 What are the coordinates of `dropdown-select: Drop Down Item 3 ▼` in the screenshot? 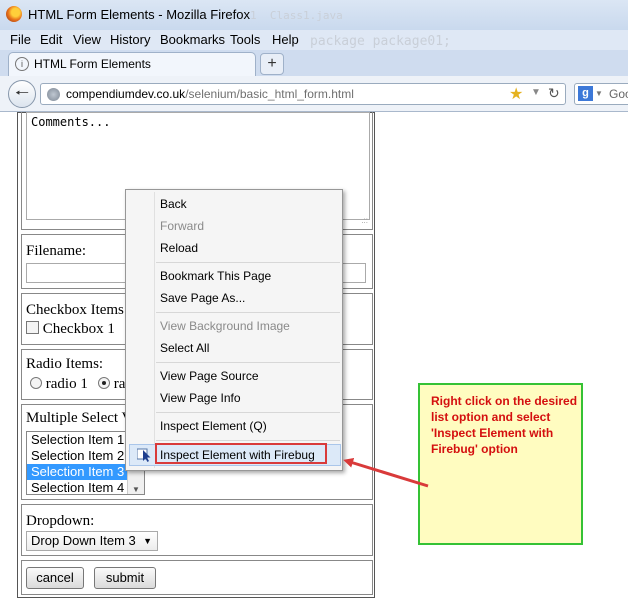 It's located at (92, 541).